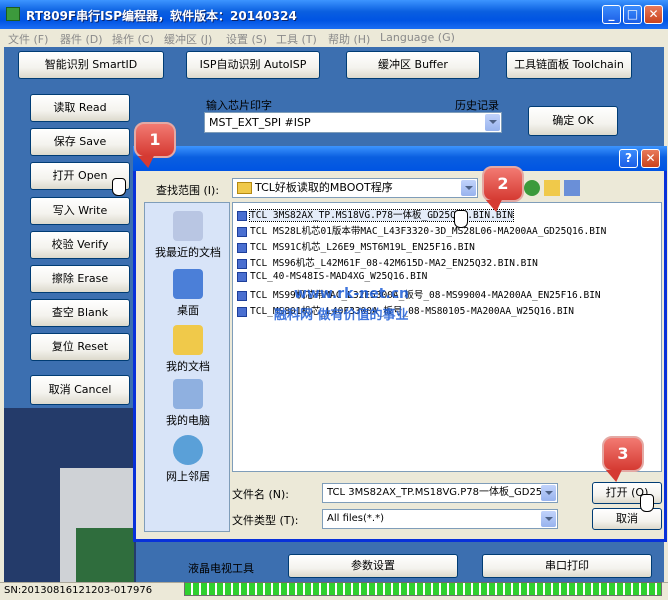 The width and height of the screenshot is (668, 600). What do you see at coordinates (373, 566) in the screenshot?
I see `params-button: 参数设置` at bounding box center [373, 566].